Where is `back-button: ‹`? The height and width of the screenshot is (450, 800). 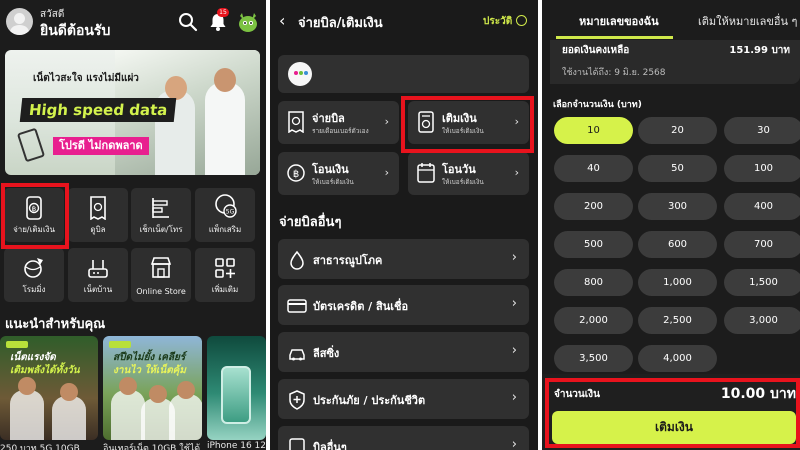
back-button: ‹ is located at coordinates (282, 20).